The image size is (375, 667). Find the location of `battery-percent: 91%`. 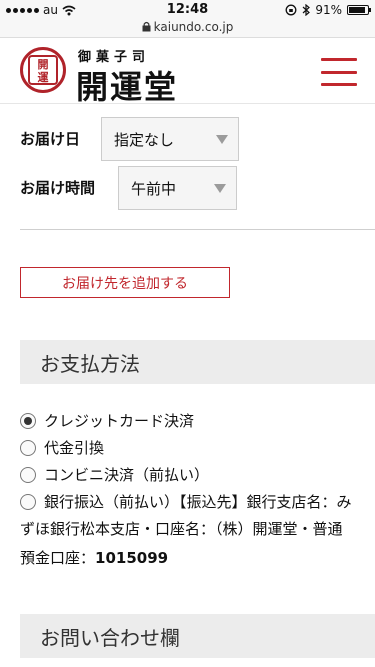

battery-percent: 91% is located at coordinates (328, 10).